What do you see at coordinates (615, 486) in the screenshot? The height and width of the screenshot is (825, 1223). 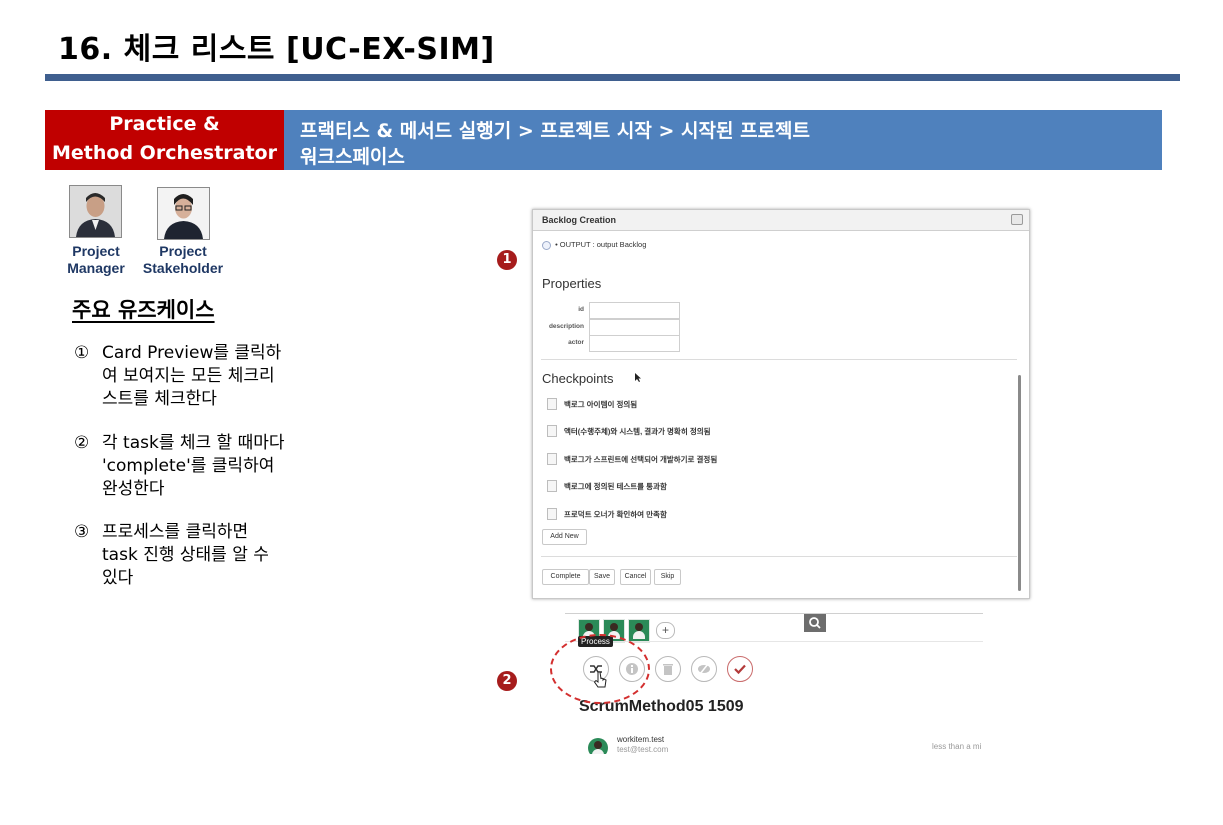 I see `checkpoint-label: 백로그에 정의된 테스트를 통과함` at bounding box center [615, 486].